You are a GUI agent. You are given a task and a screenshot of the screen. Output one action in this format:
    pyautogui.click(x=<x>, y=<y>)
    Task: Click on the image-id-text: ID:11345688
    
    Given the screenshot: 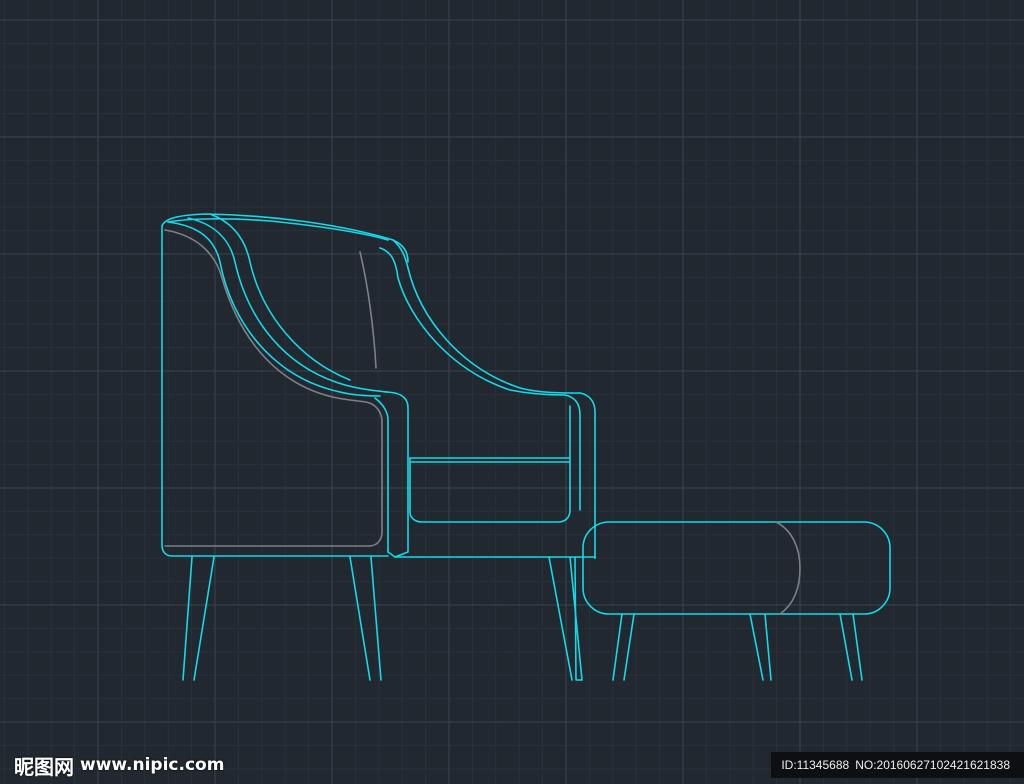 What is the action you would take?
    pyautogui.click(x=815, y=765)
    